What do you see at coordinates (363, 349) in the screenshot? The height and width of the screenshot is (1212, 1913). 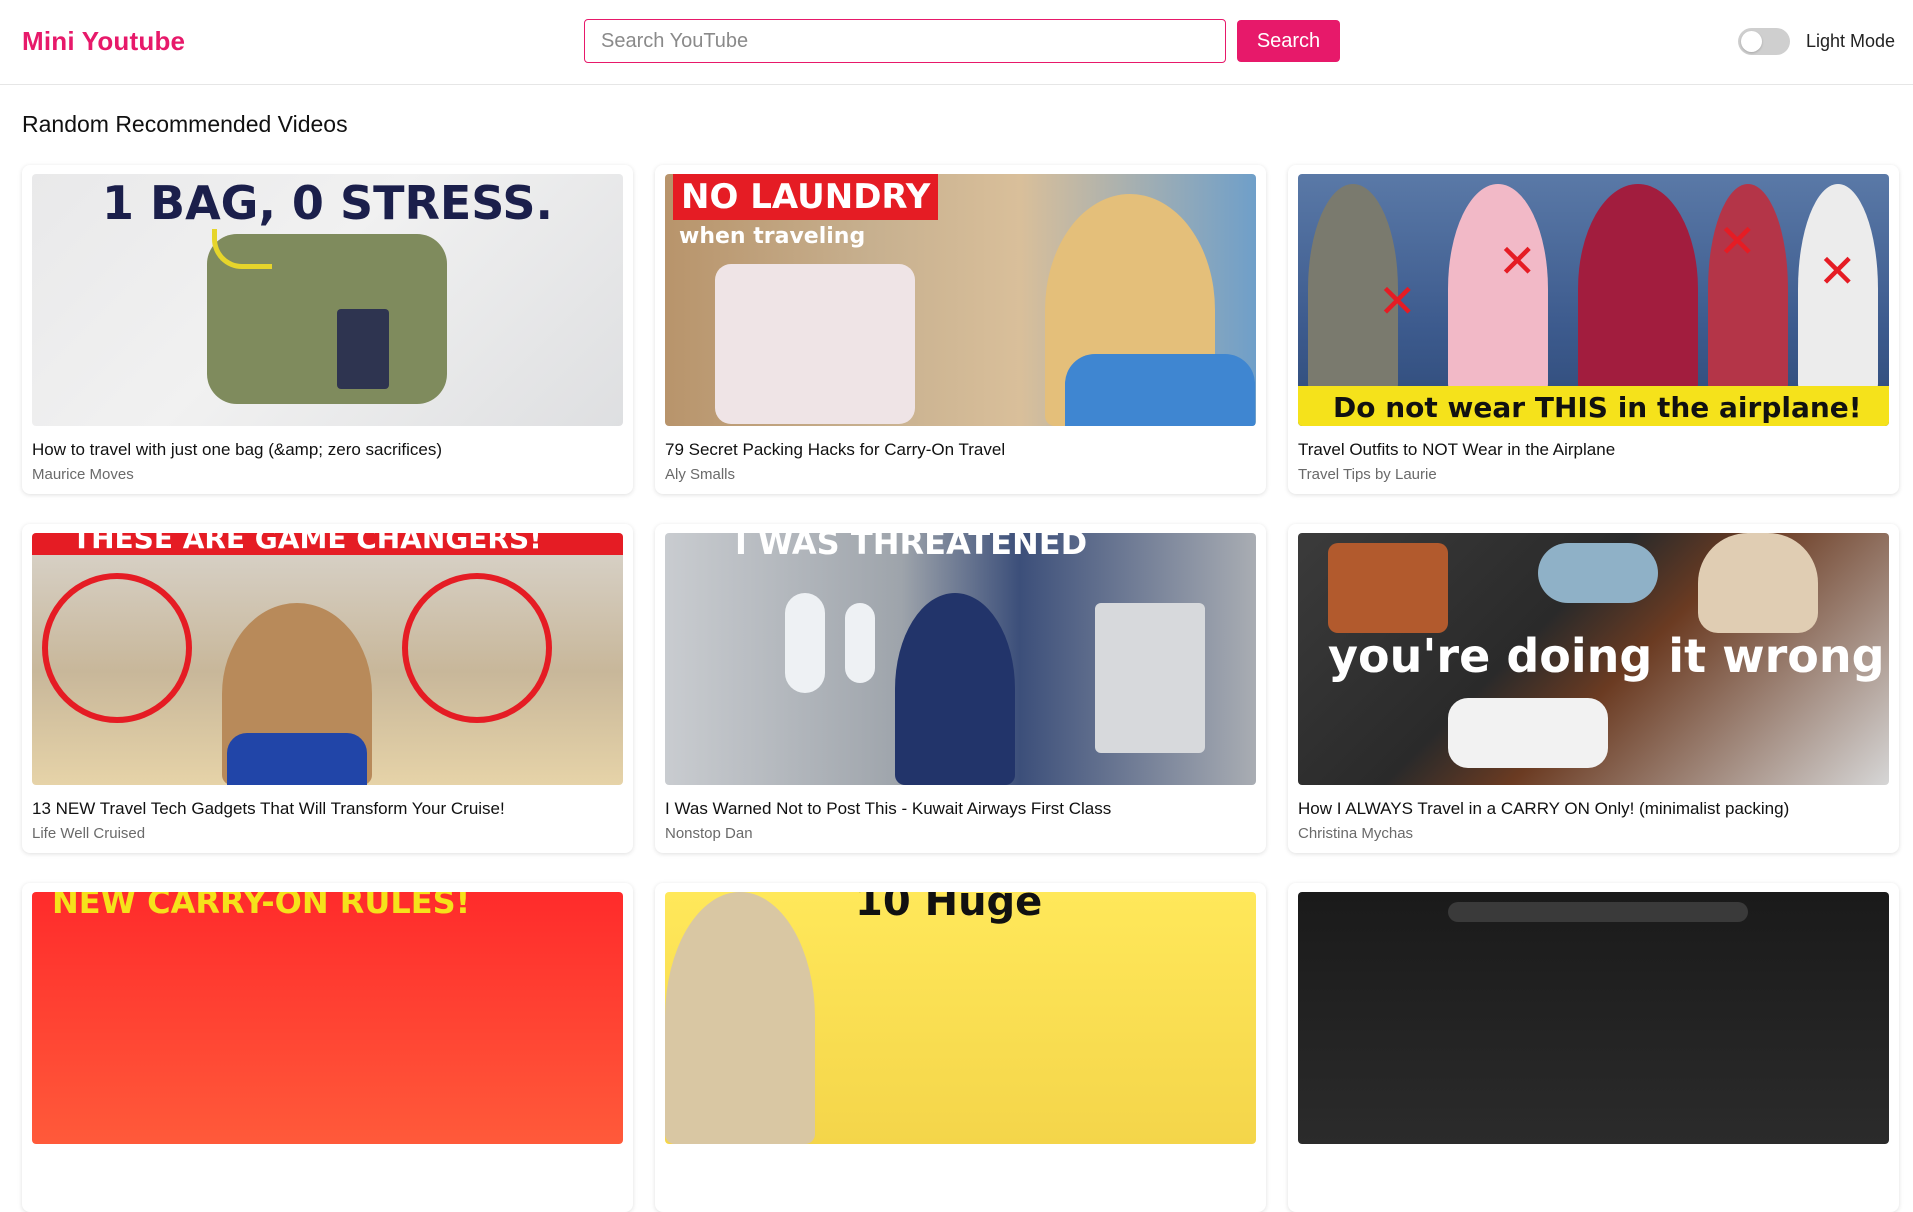 I see `passport-graphic` at bounding box center [363, 349].